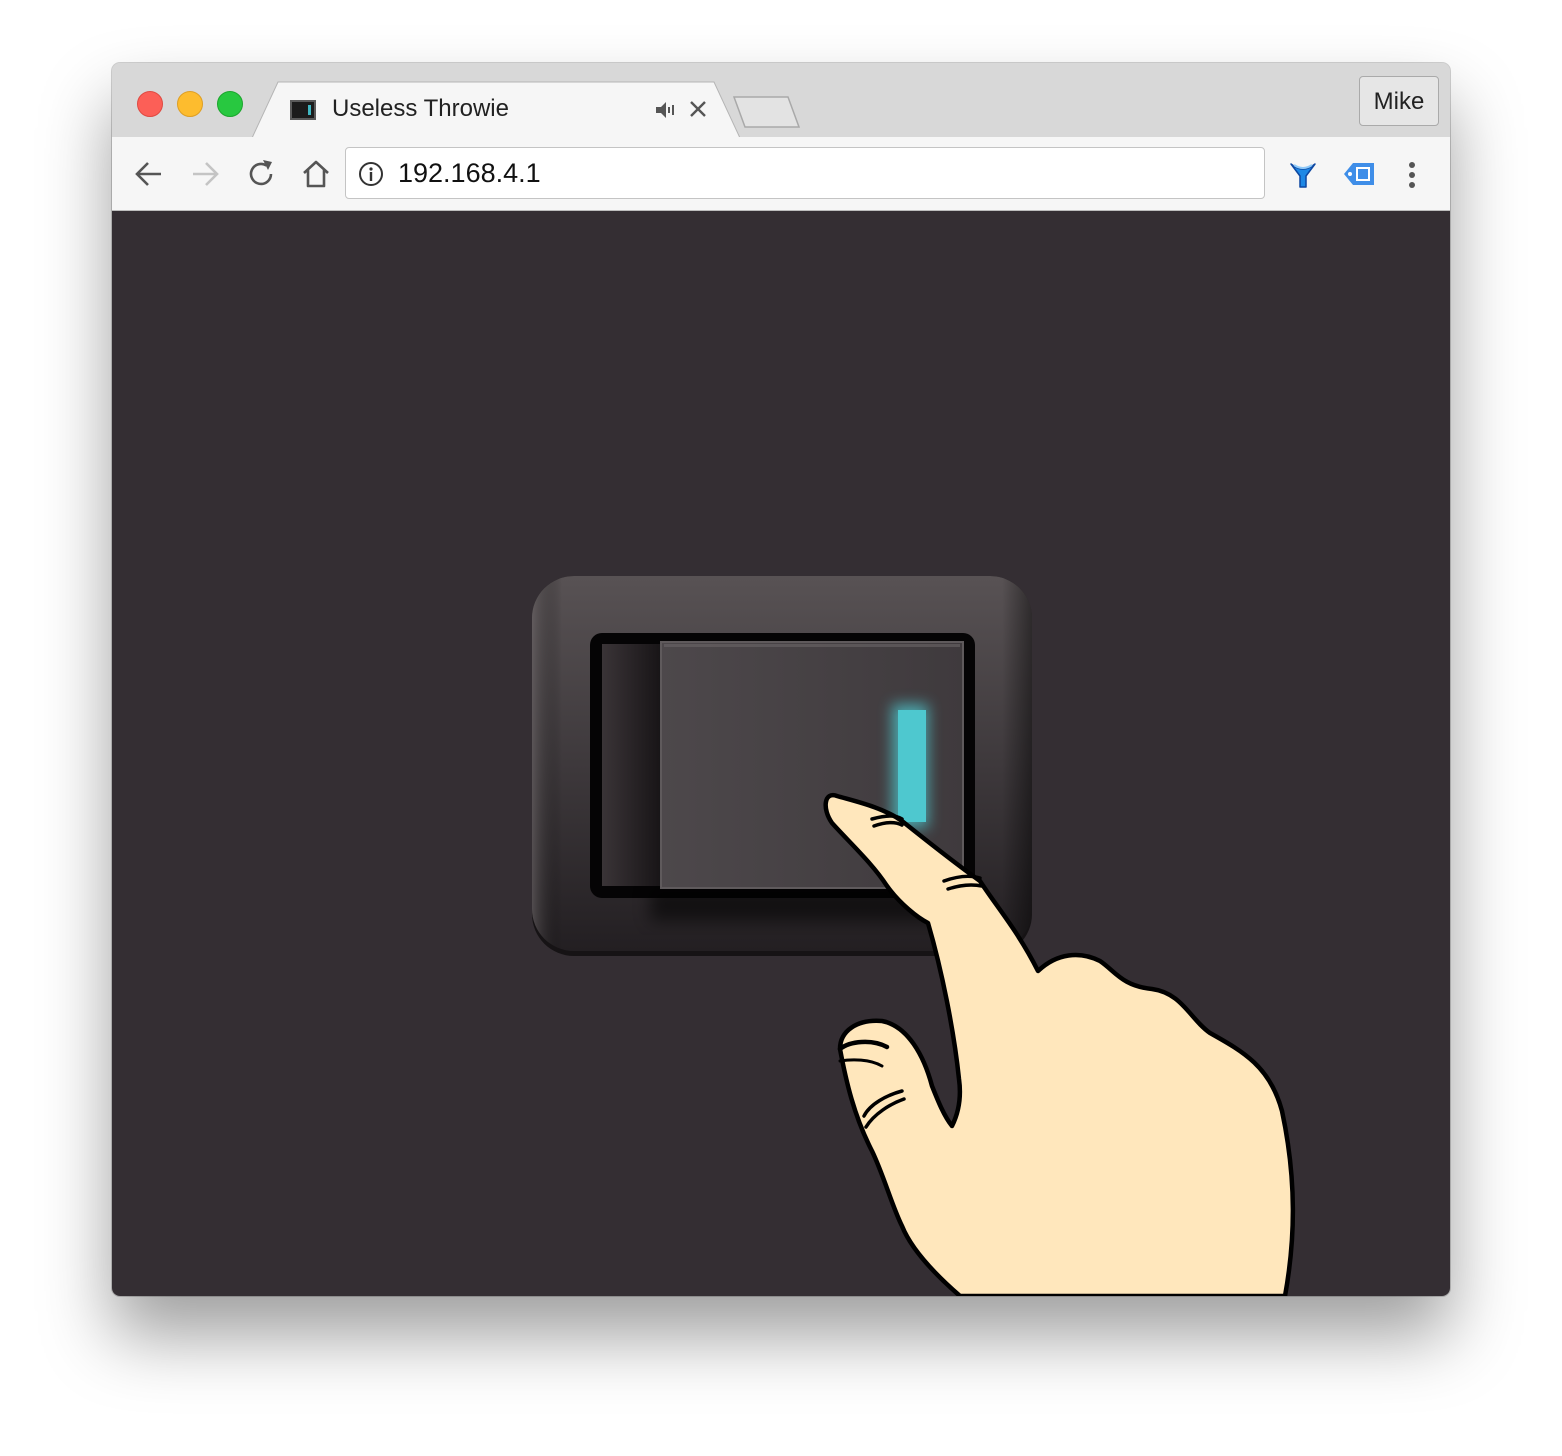  Describe the element at coordinates (149, 174) in the screenshot. I see `back-arrow-icon` at that location.